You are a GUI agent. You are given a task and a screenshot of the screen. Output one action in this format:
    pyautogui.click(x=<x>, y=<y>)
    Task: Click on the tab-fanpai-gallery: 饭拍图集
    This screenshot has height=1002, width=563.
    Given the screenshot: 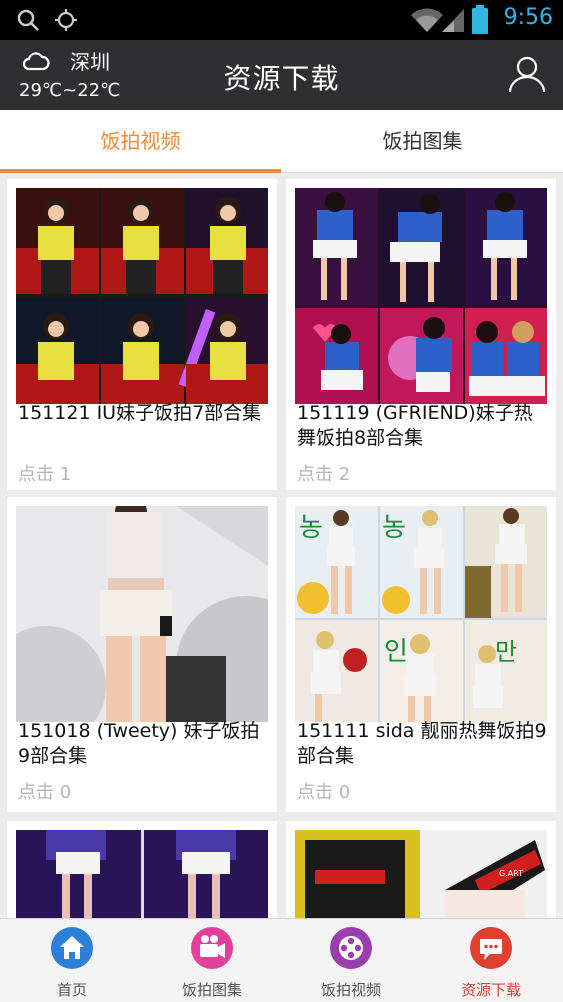 What is the action you would take?
    pyautogui.click(x=422, y=141)
    